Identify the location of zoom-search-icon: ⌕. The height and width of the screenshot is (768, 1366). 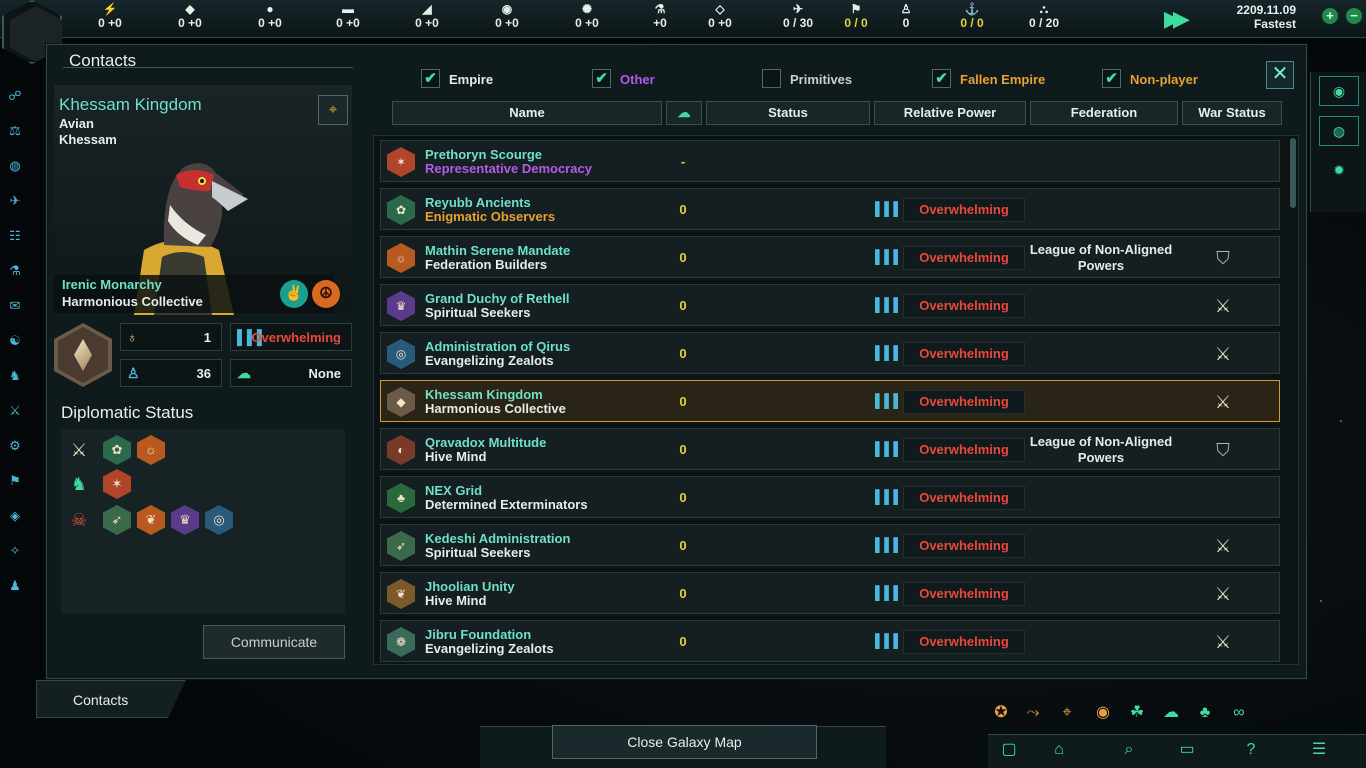
(1129, 750).